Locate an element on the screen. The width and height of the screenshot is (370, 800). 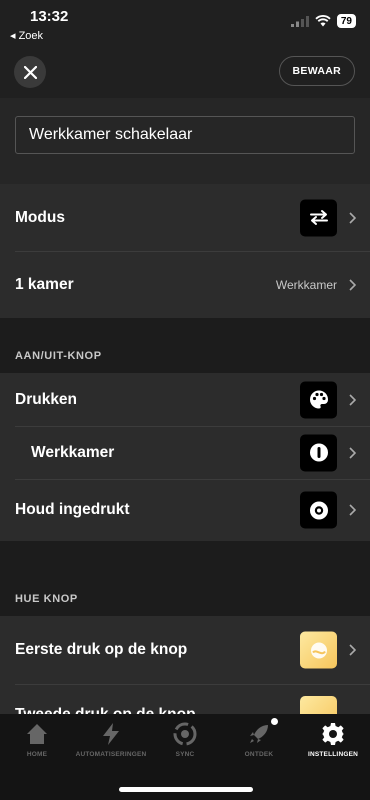
tab-sync-label: SYNC is located at coordinates (185, 754).